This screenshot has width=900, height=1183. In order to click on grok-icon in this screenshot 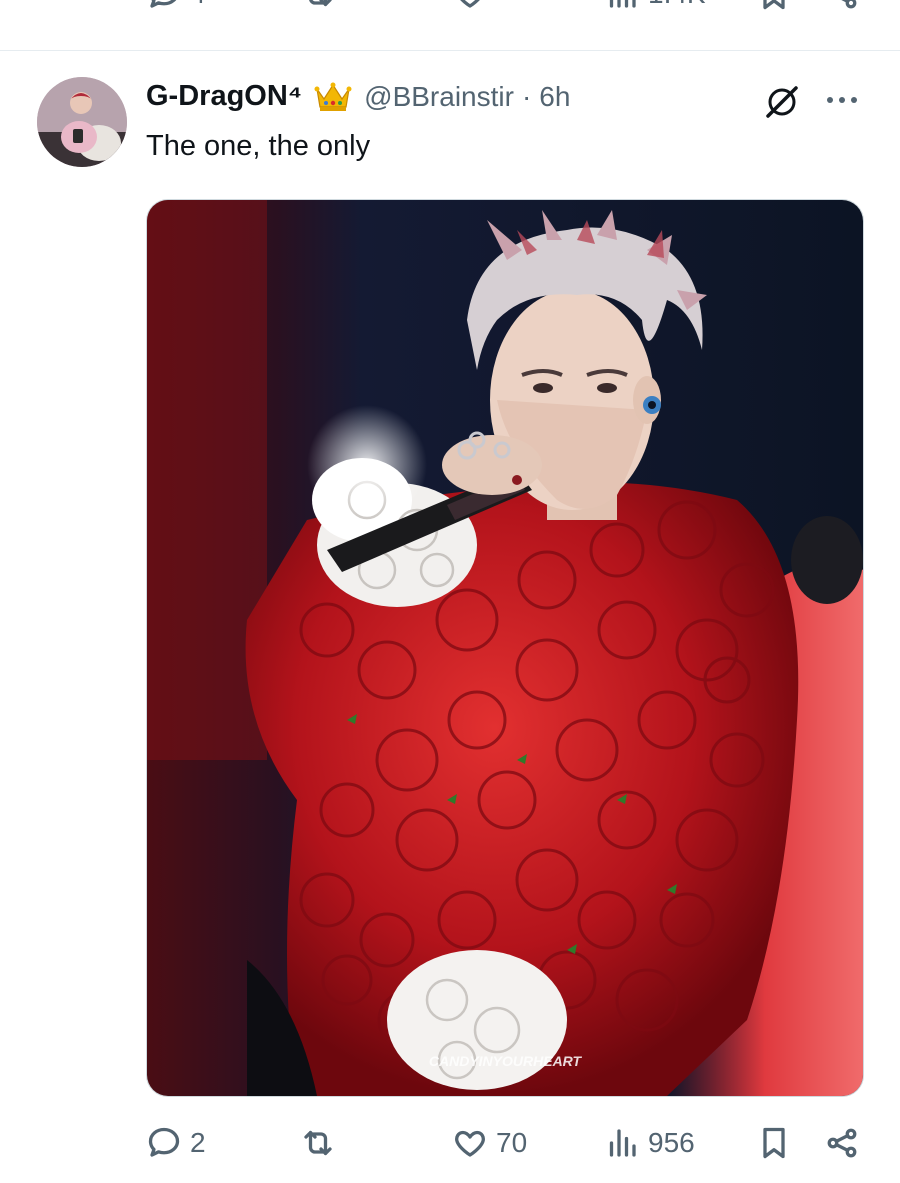, I will do `click(782, 102)`.